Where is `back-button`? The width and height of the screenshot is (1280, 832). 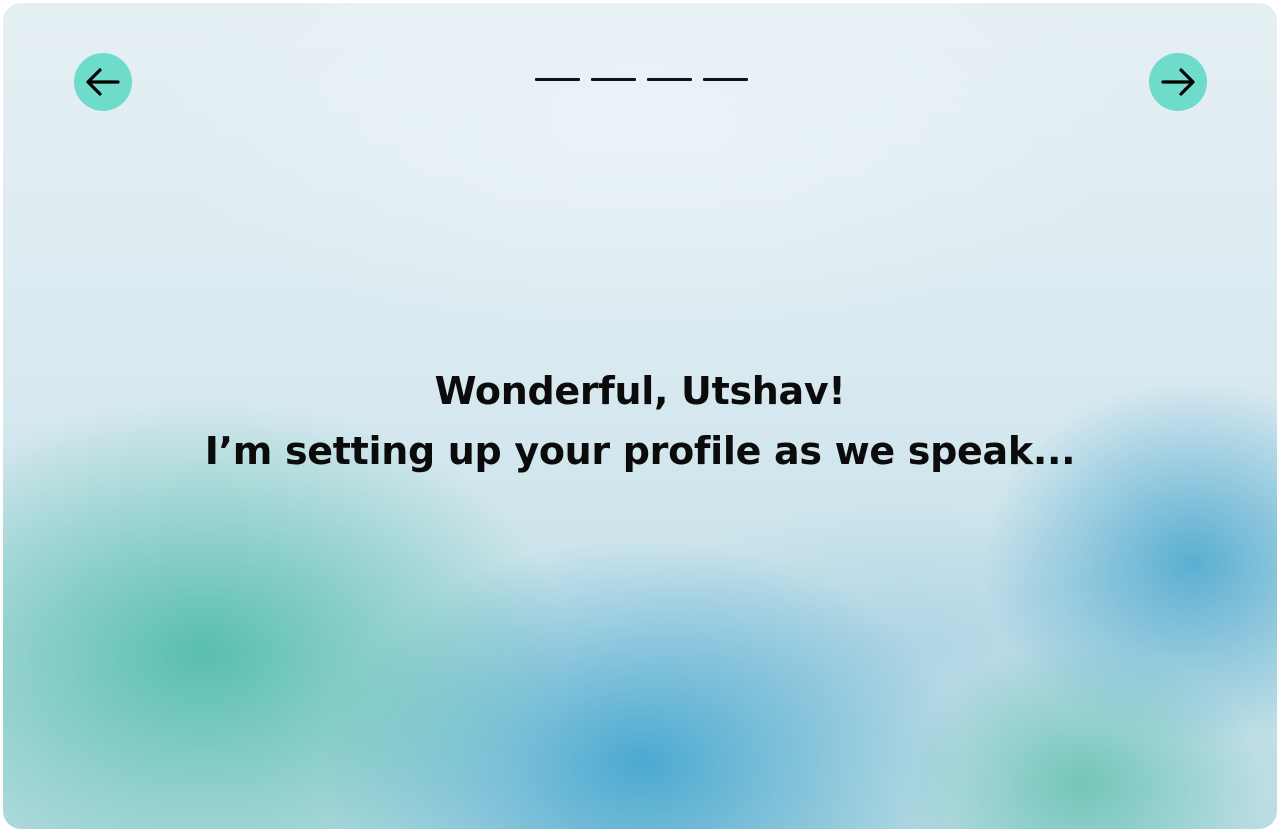 back-button is located at coordinates (103, 82).